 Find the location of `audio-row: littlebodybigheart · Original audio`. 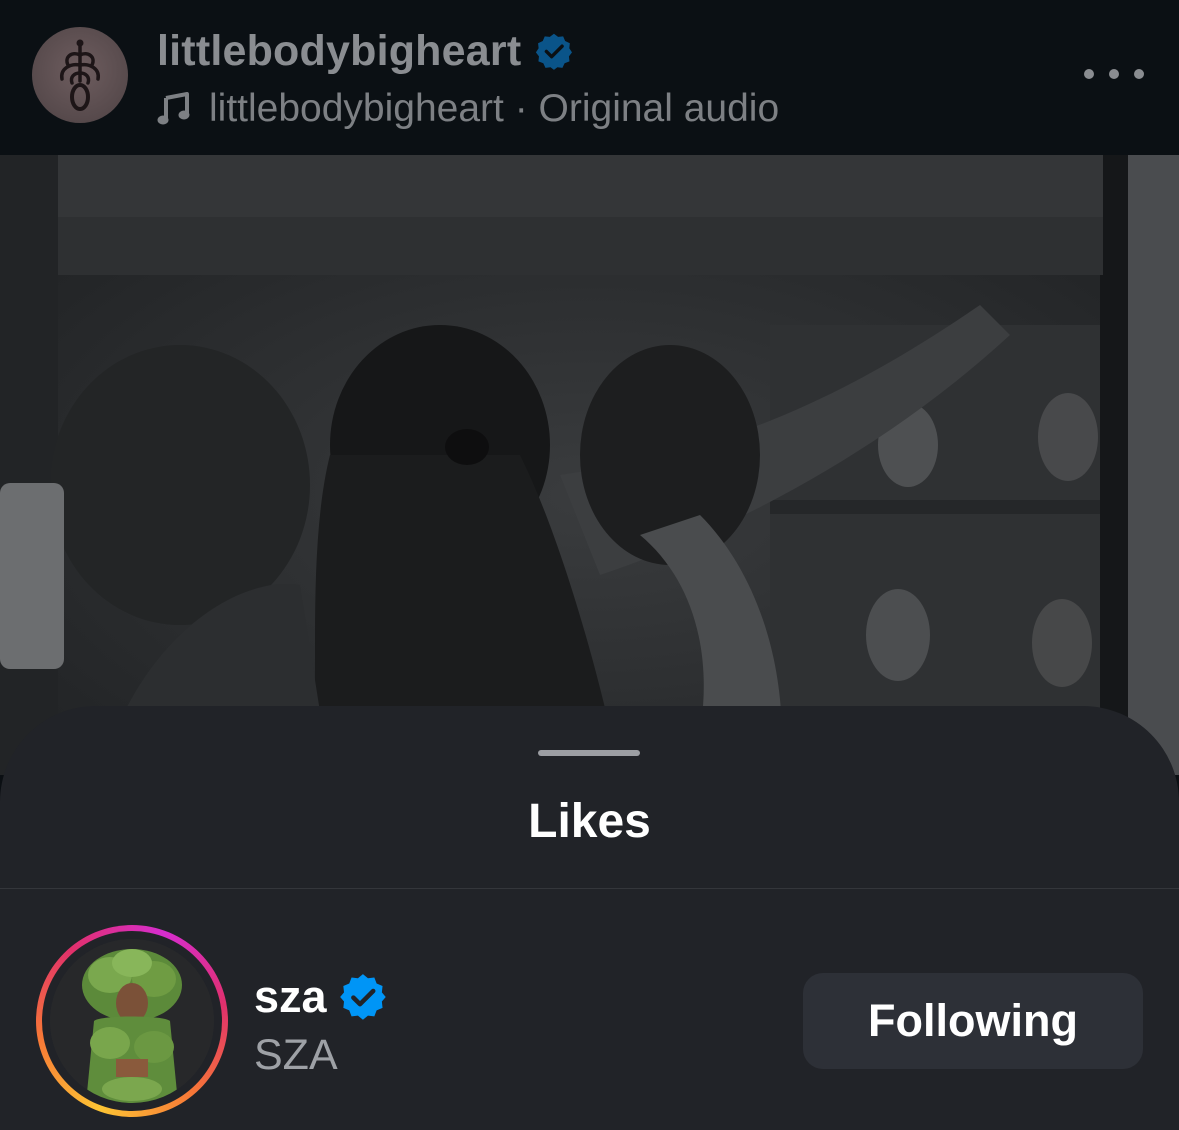

audio-row: littlebodybigheart · Original audio is located at coordinates (468, 109).